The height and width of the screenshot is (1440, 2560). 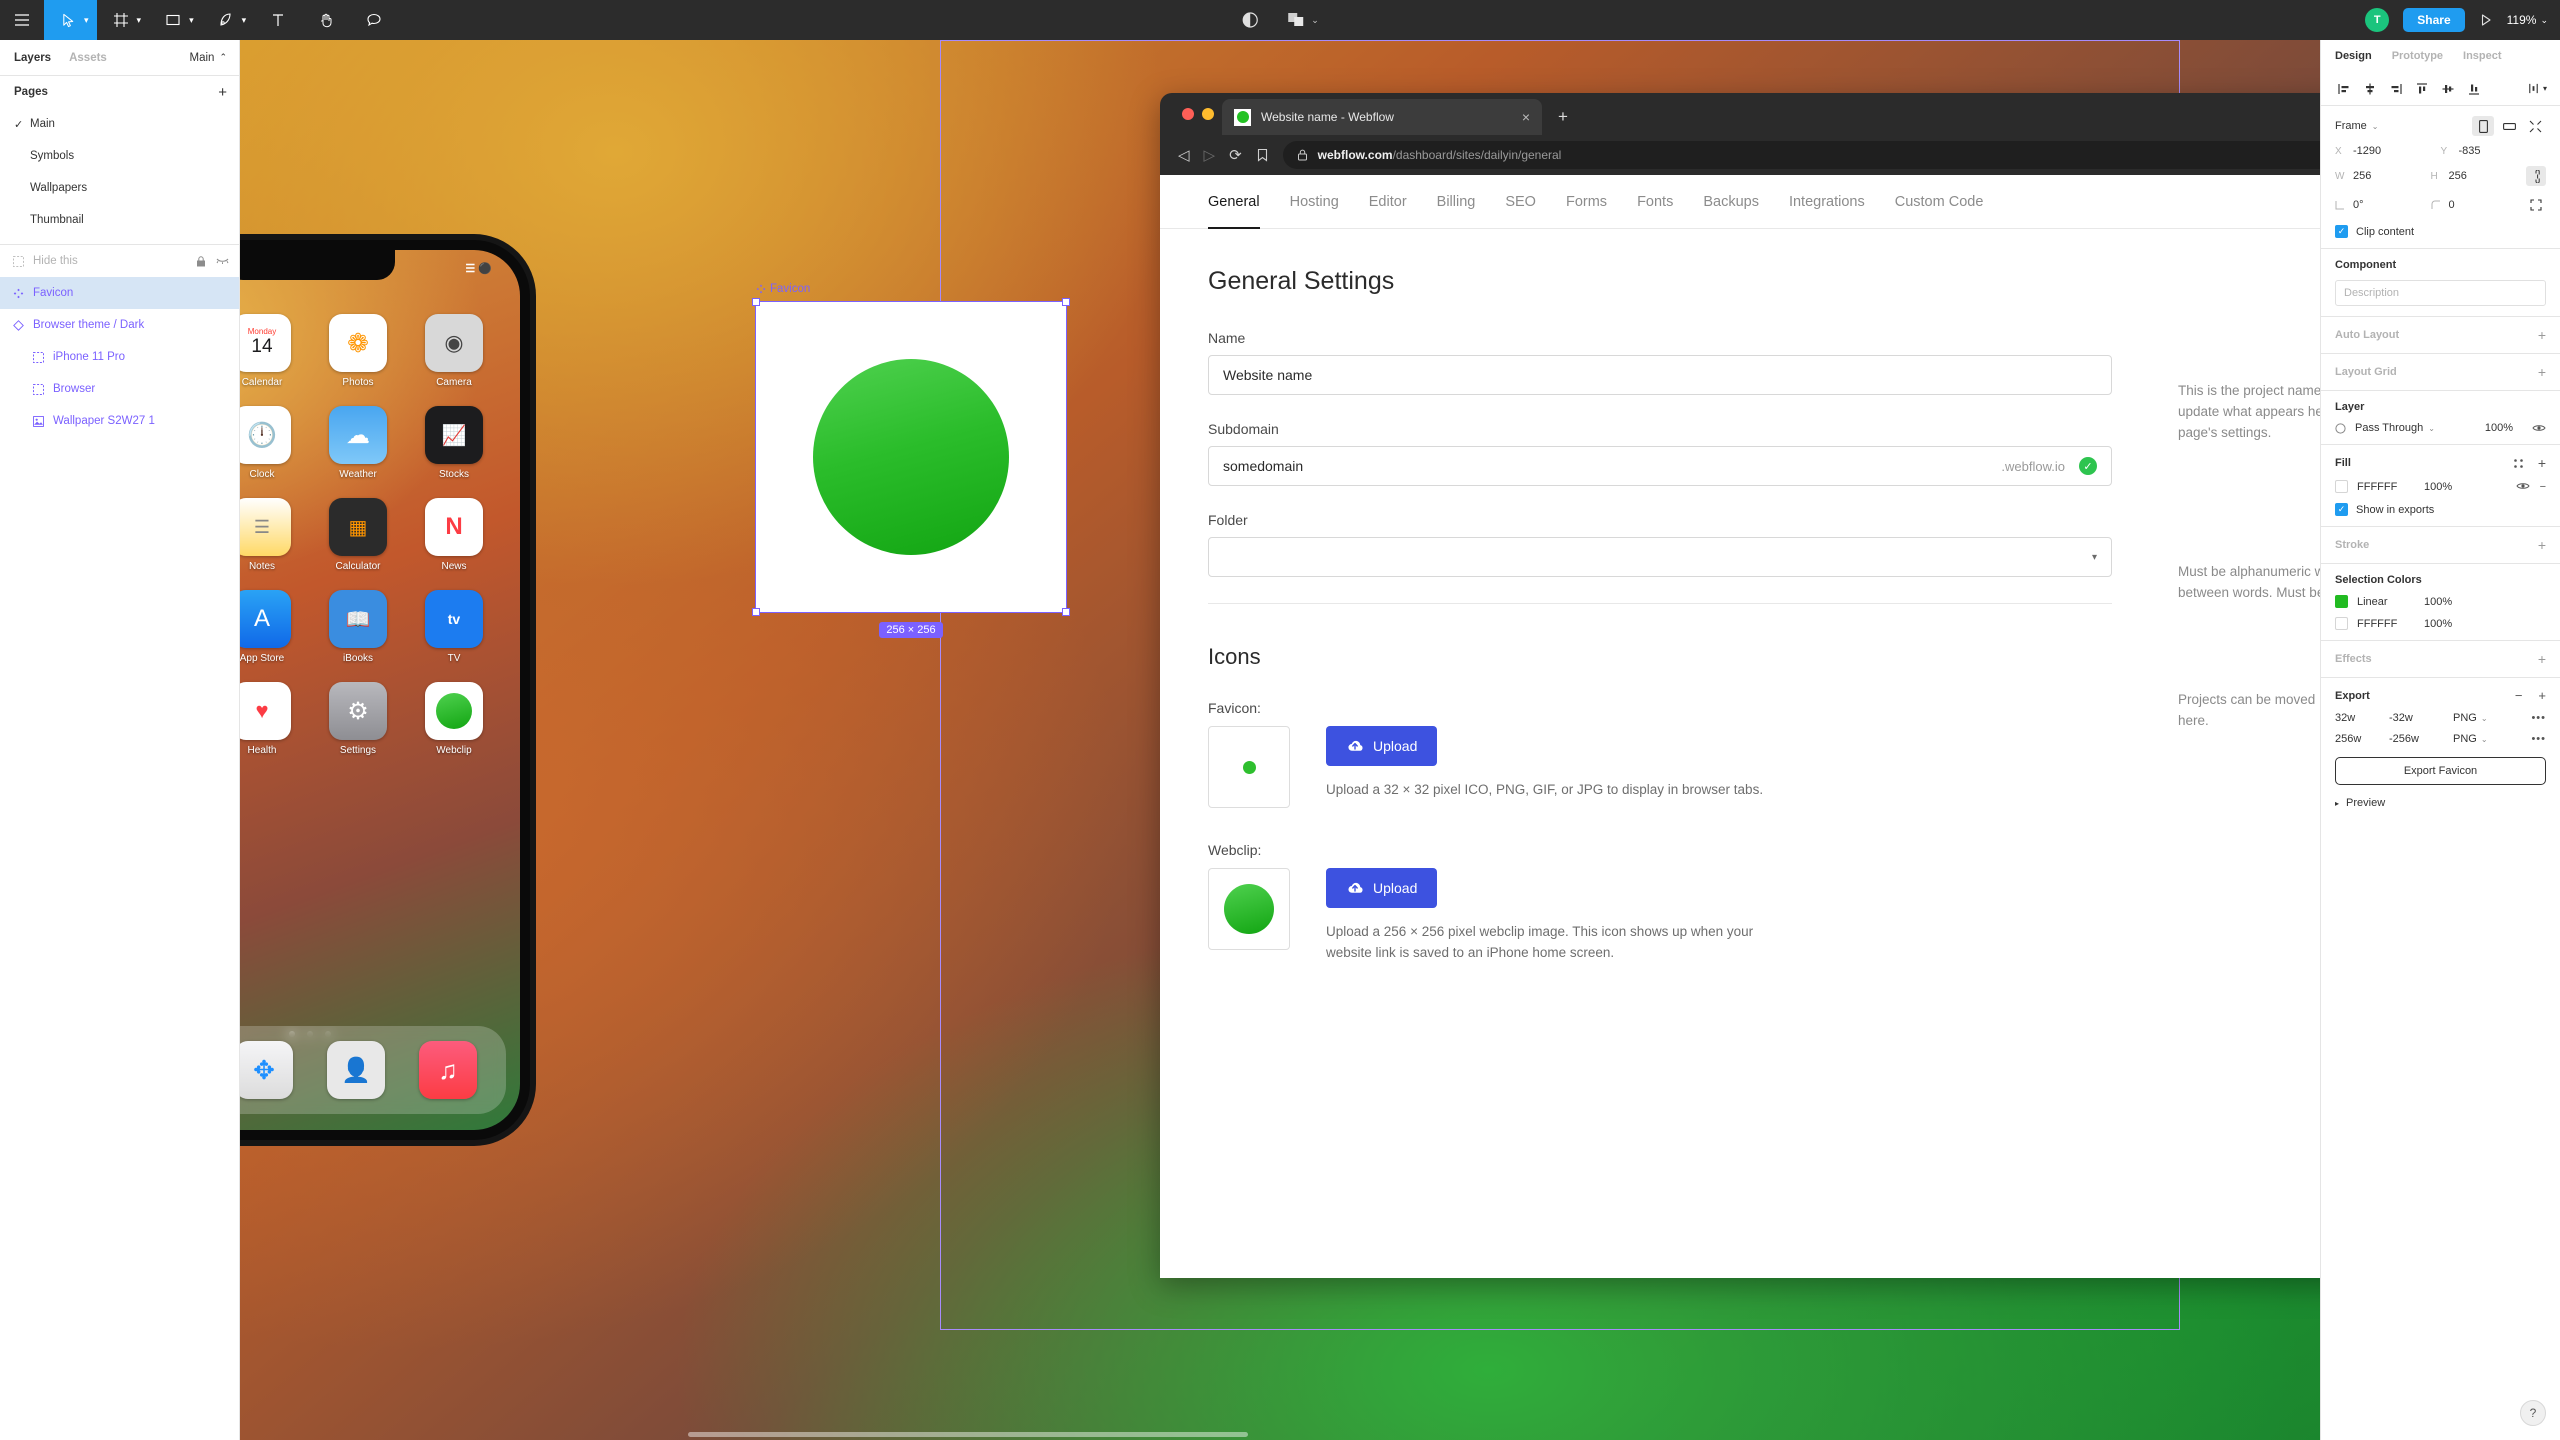 What do you see at coordinates (2483, 718) in the screenshot?
I see `export-format: PNG ⌄` at bounding box center [2483, 718].